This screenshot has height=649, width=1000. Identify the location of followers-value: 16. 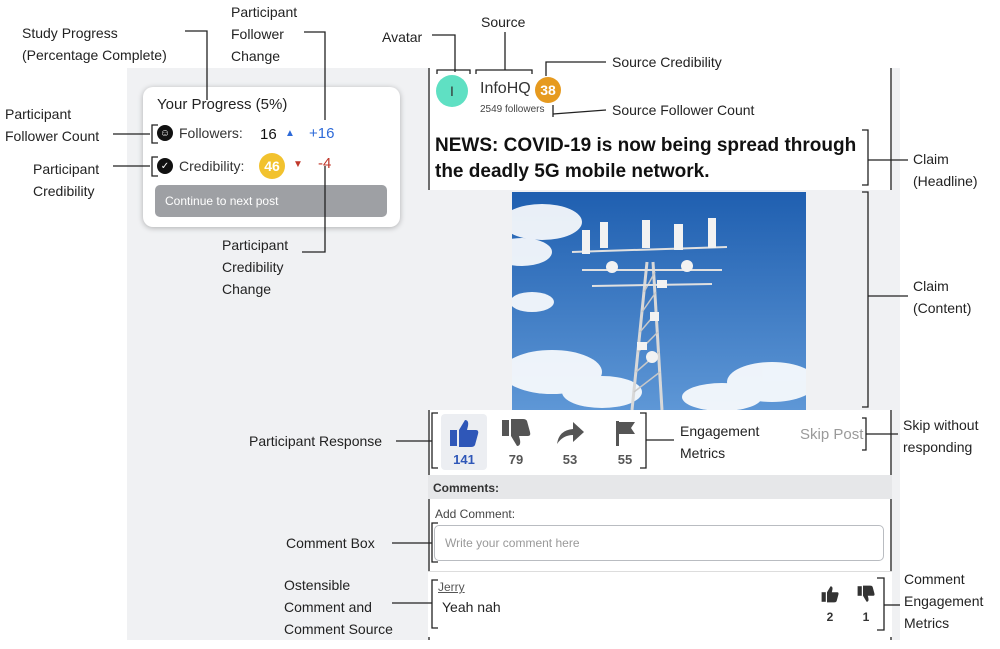
(268, 134).